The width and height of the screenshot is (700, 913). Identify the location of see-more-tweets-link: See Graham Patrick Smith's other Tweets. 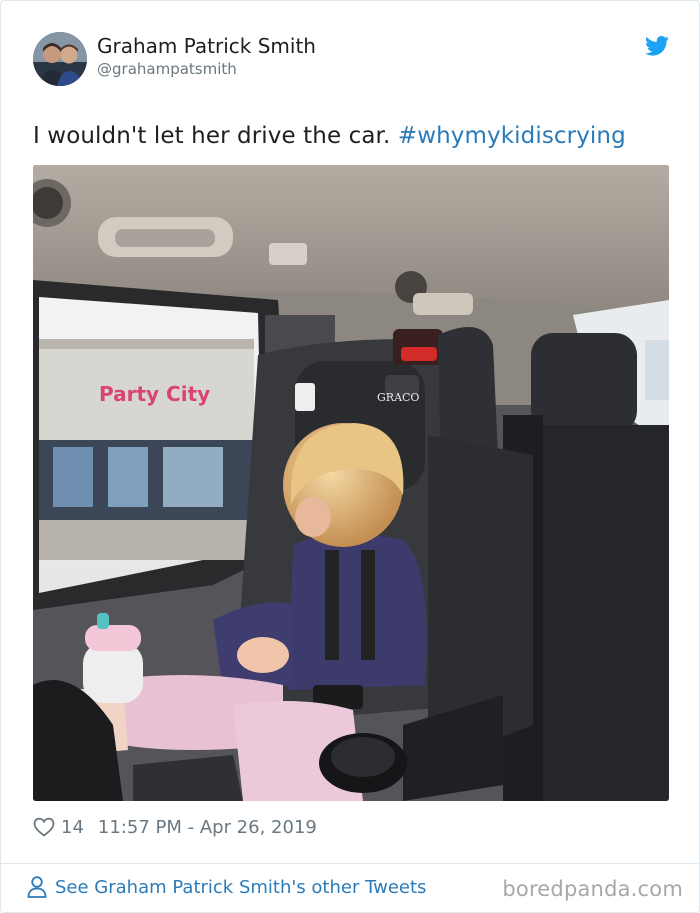
(226, 887).